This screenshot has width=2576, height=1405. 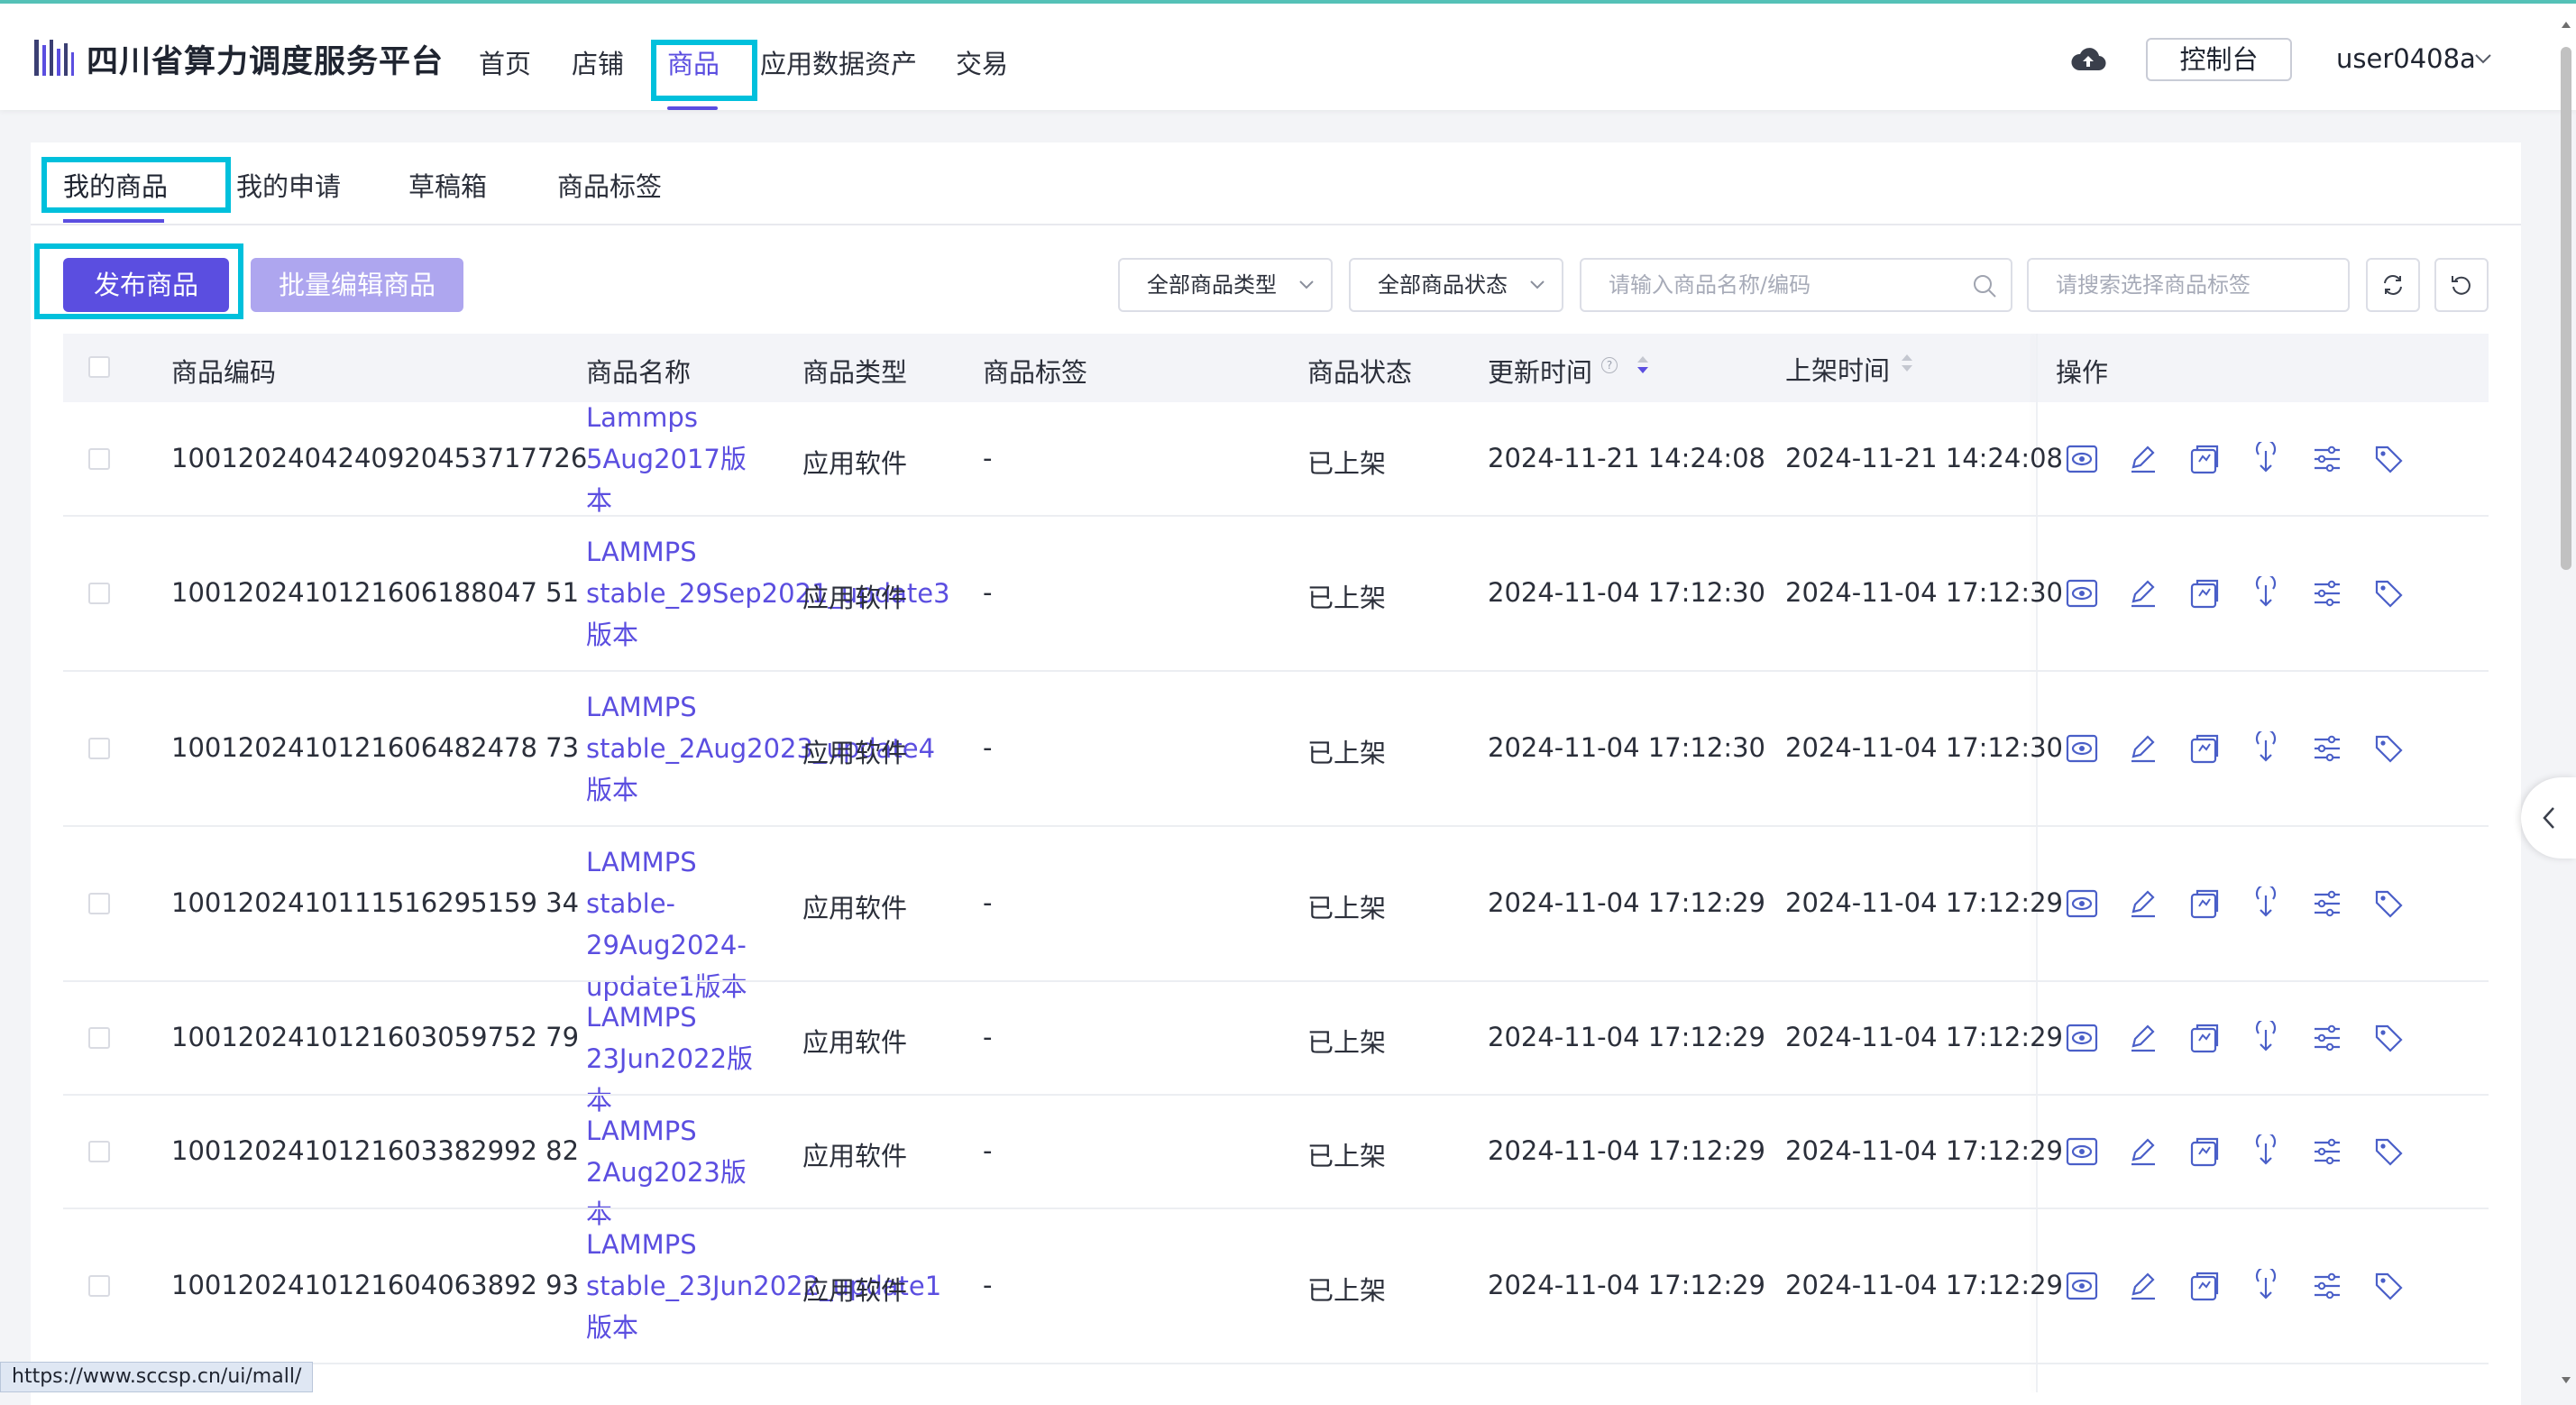 What do you see at coordinates (763, 1286) in the screenshot?
I see `cell-name-link: LAMMPS stable_23Jun2022_update1版本` at bounding box center [763, 1286].